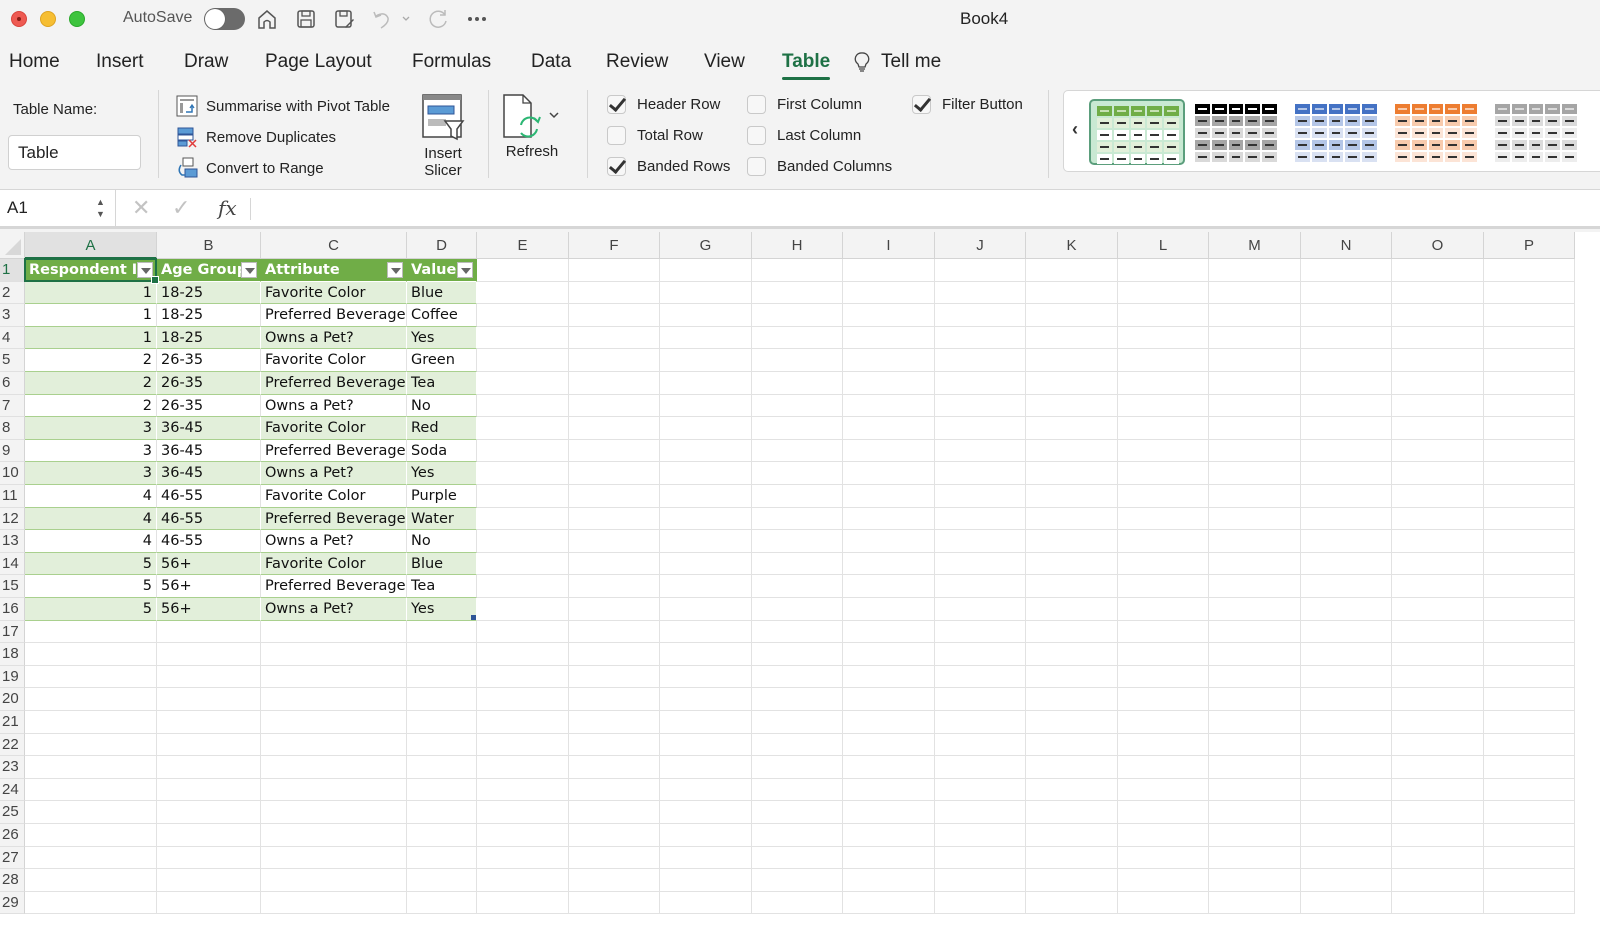  I want to click on column-header-a: A, so click(91, 245).